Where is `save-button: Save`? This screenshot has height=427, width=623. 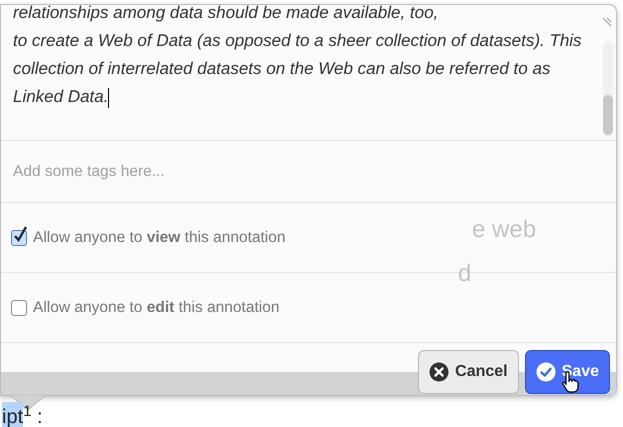
save-button: Save is located at coordinates (567, 372).